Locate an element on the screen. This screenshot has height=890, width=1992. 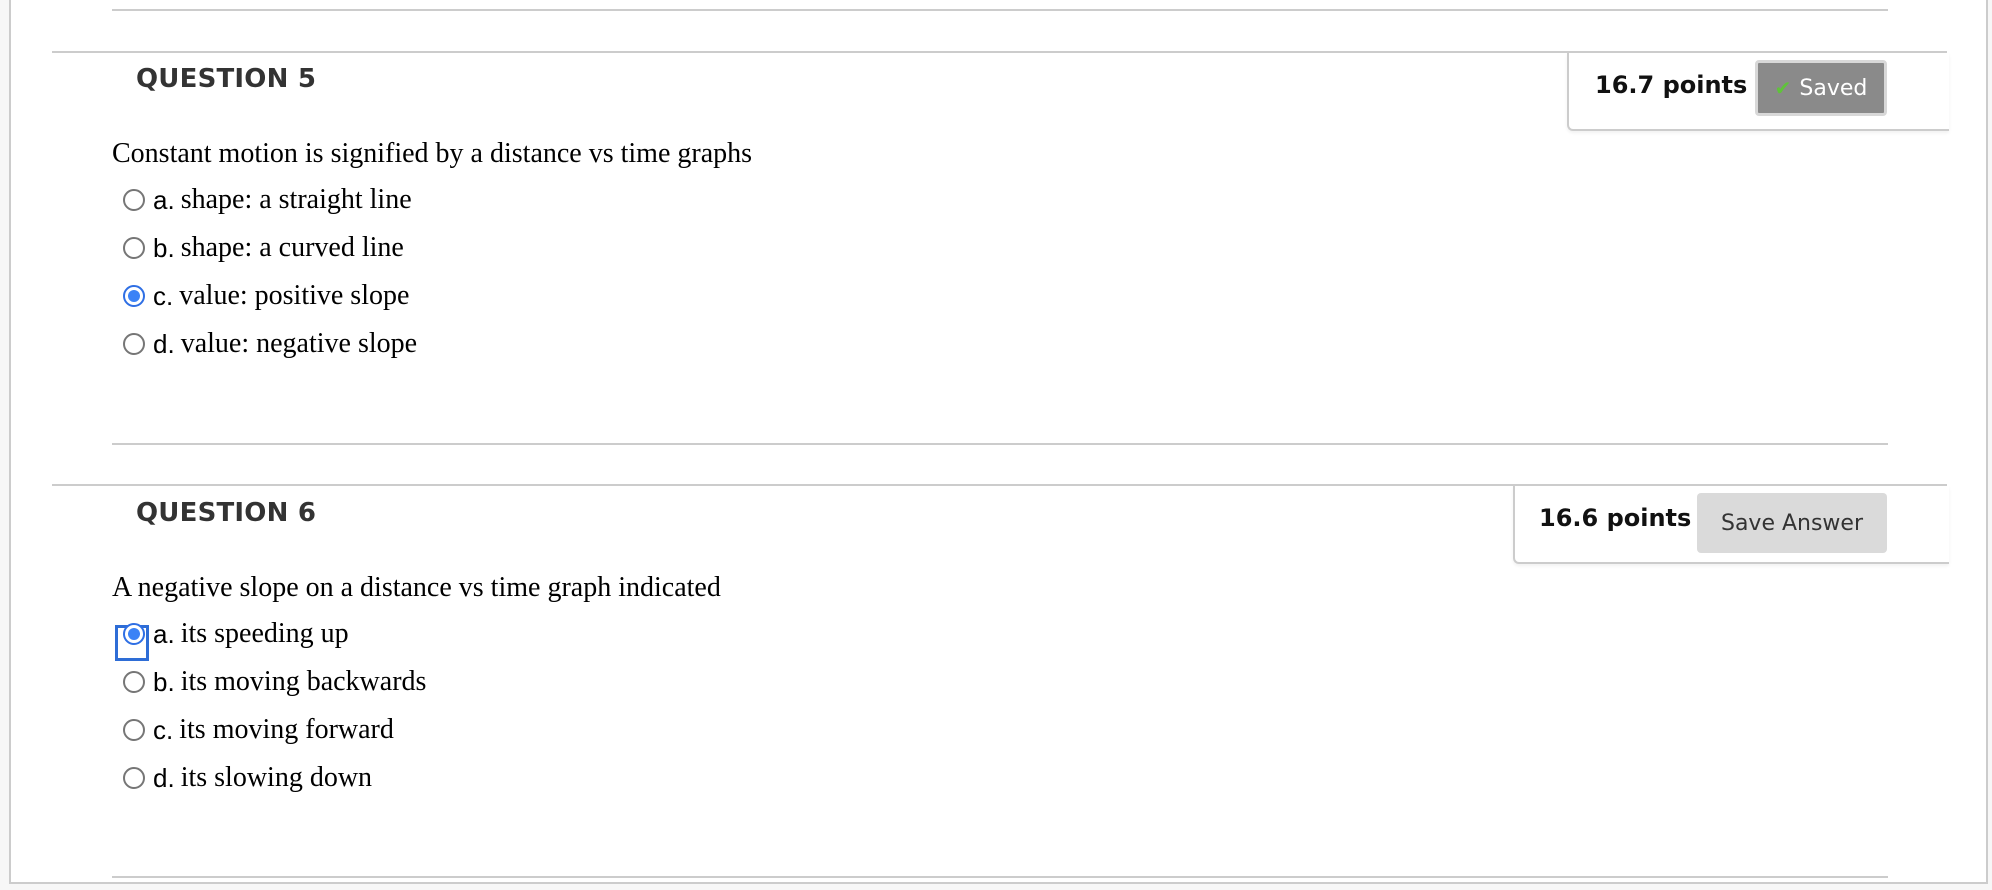
answer-option-c: c. its moving forward is located at coordinates (257, 730).